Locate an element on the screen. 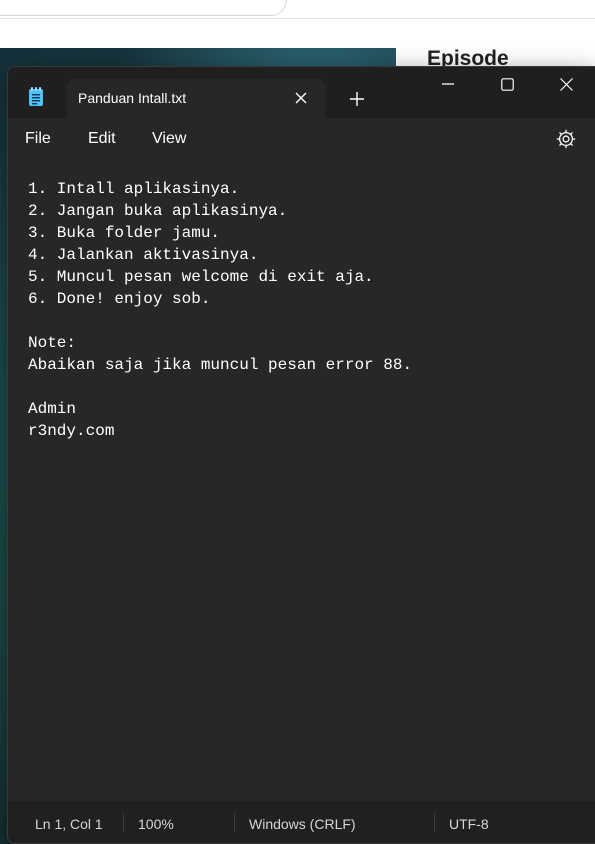 The image size is (595, 844). editor-line: Note: is located at coordinates (52, 343).